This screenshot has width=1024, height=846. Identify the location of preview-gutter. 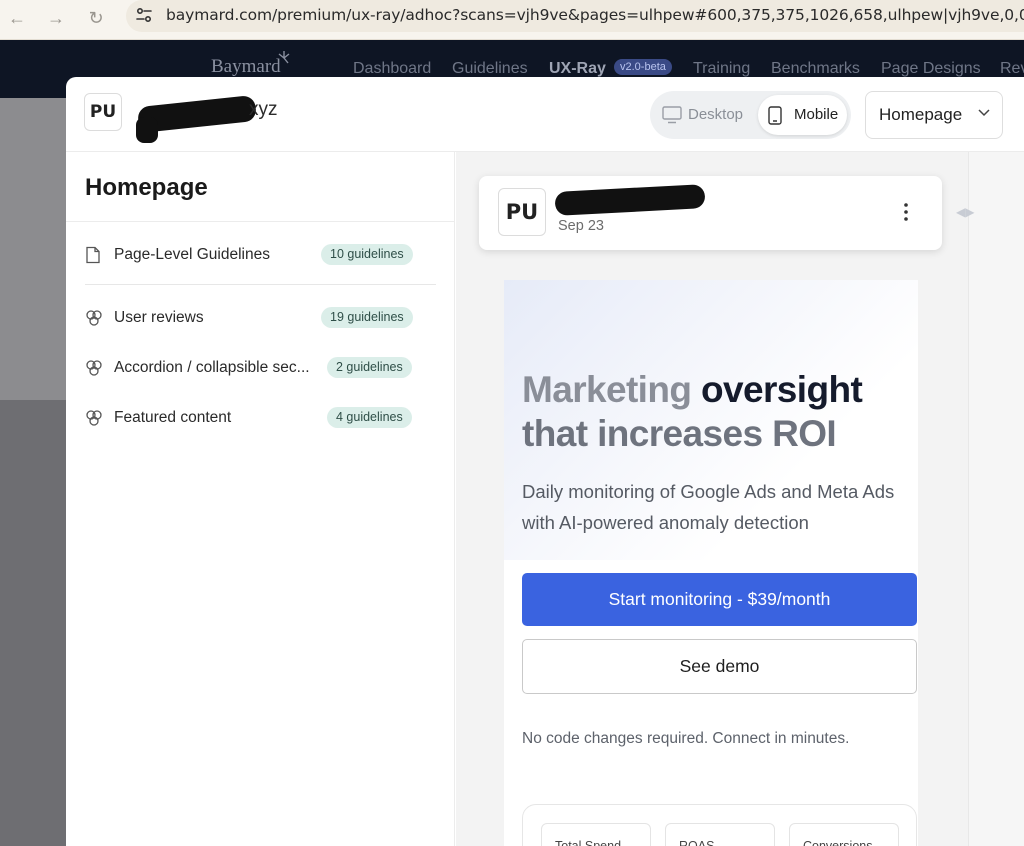
(996, 499).